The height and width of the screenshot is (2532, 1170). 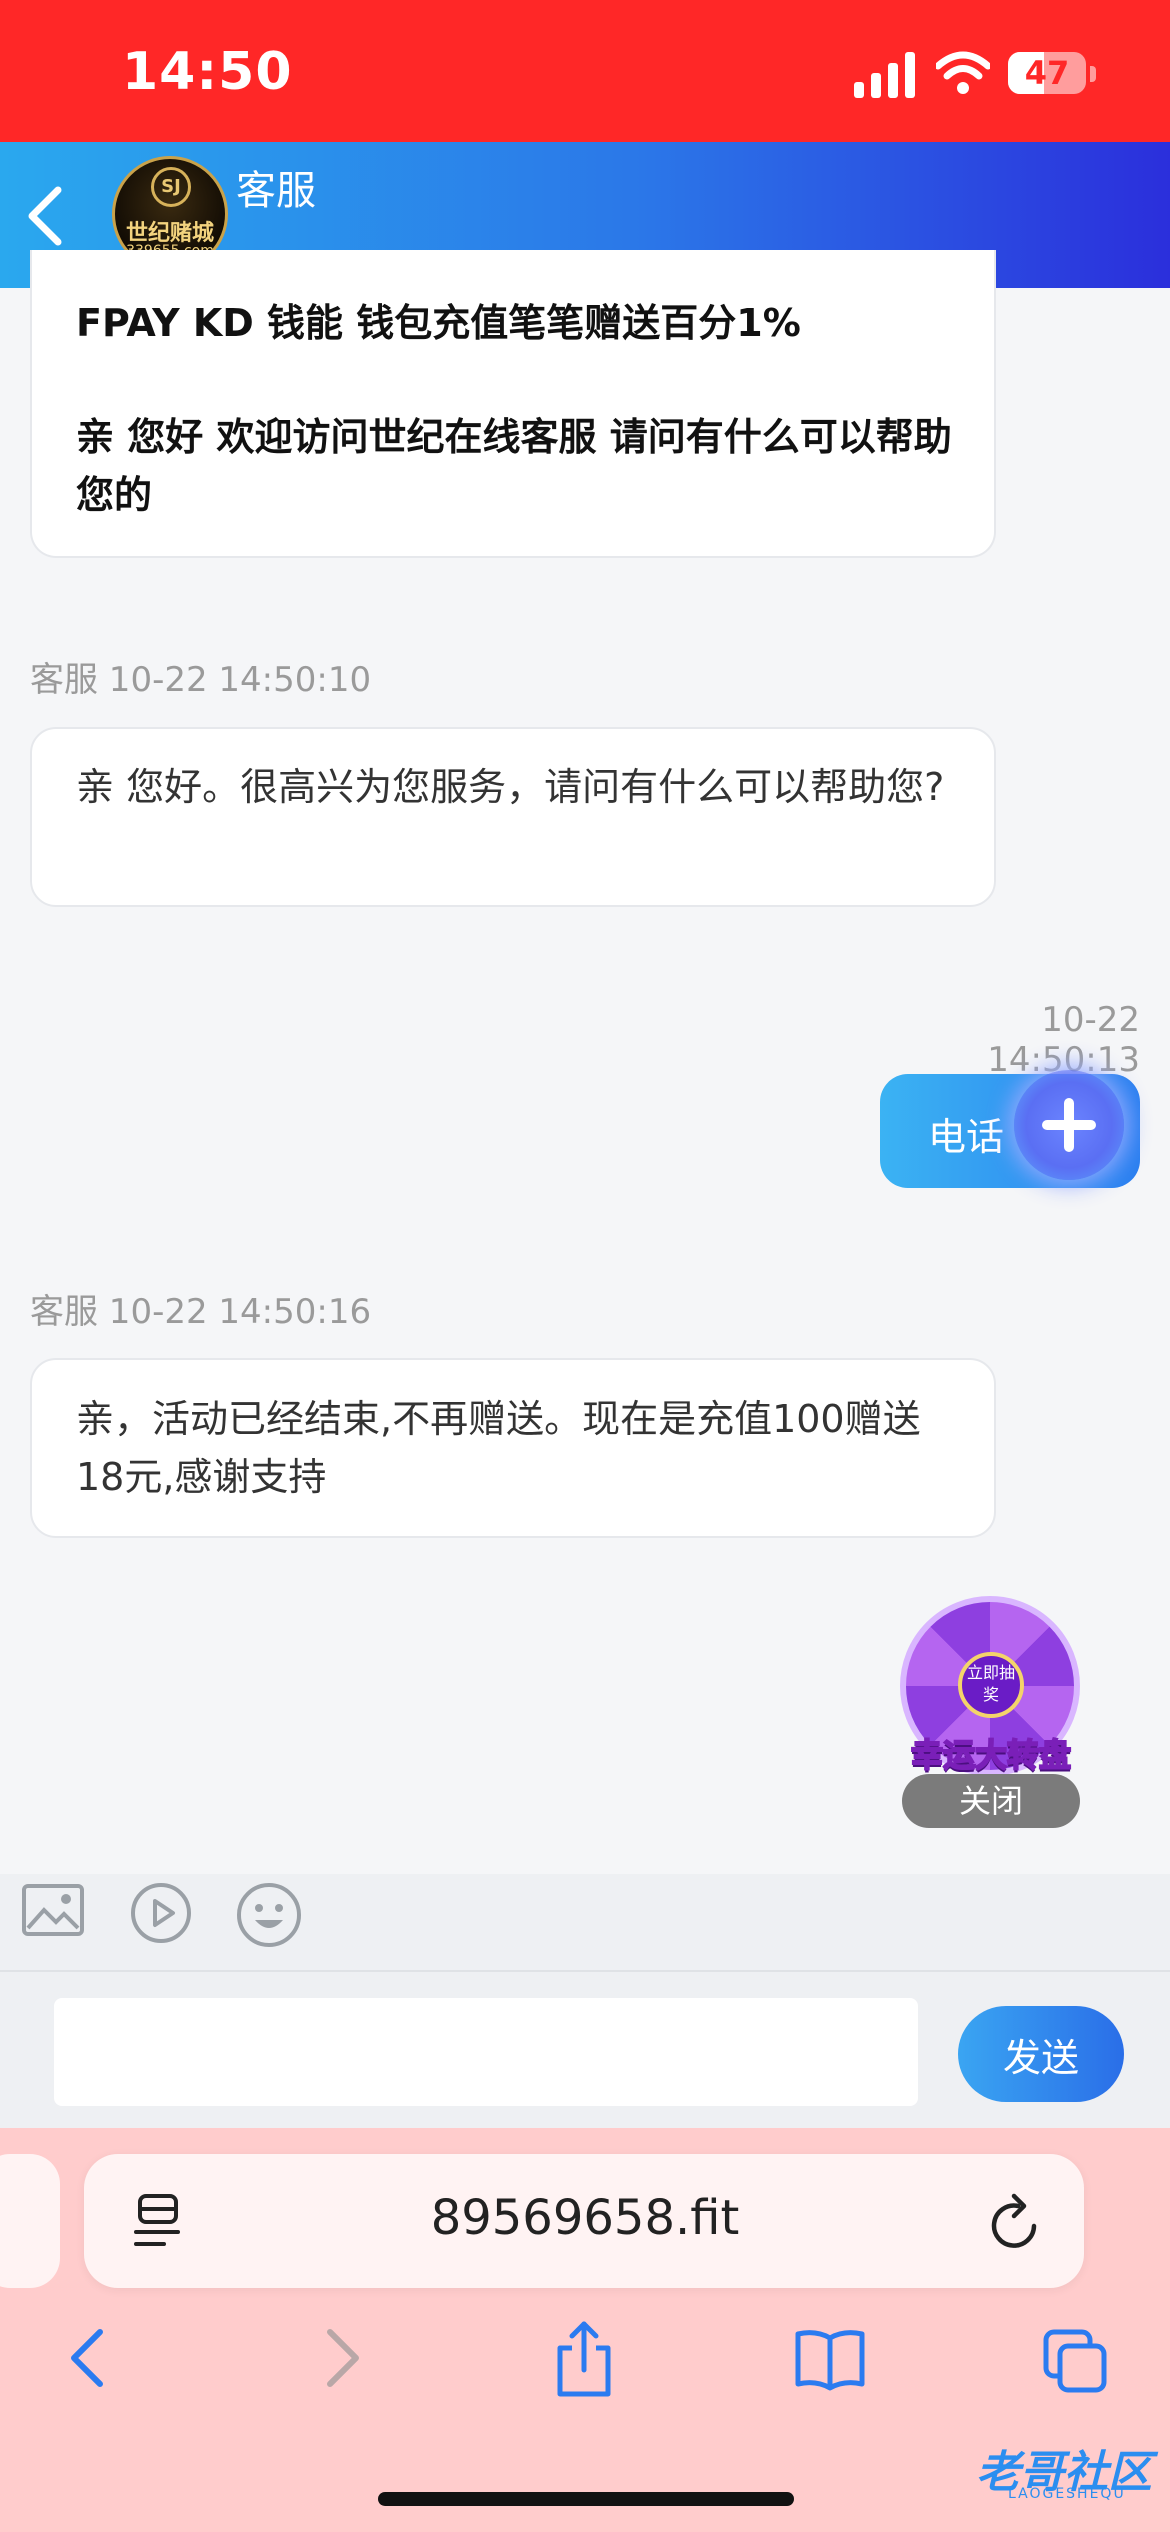 What do you see at coordinates (158, 2220) in the screenshot?
I see `reader-icon` at bounding box center [158, 2220].